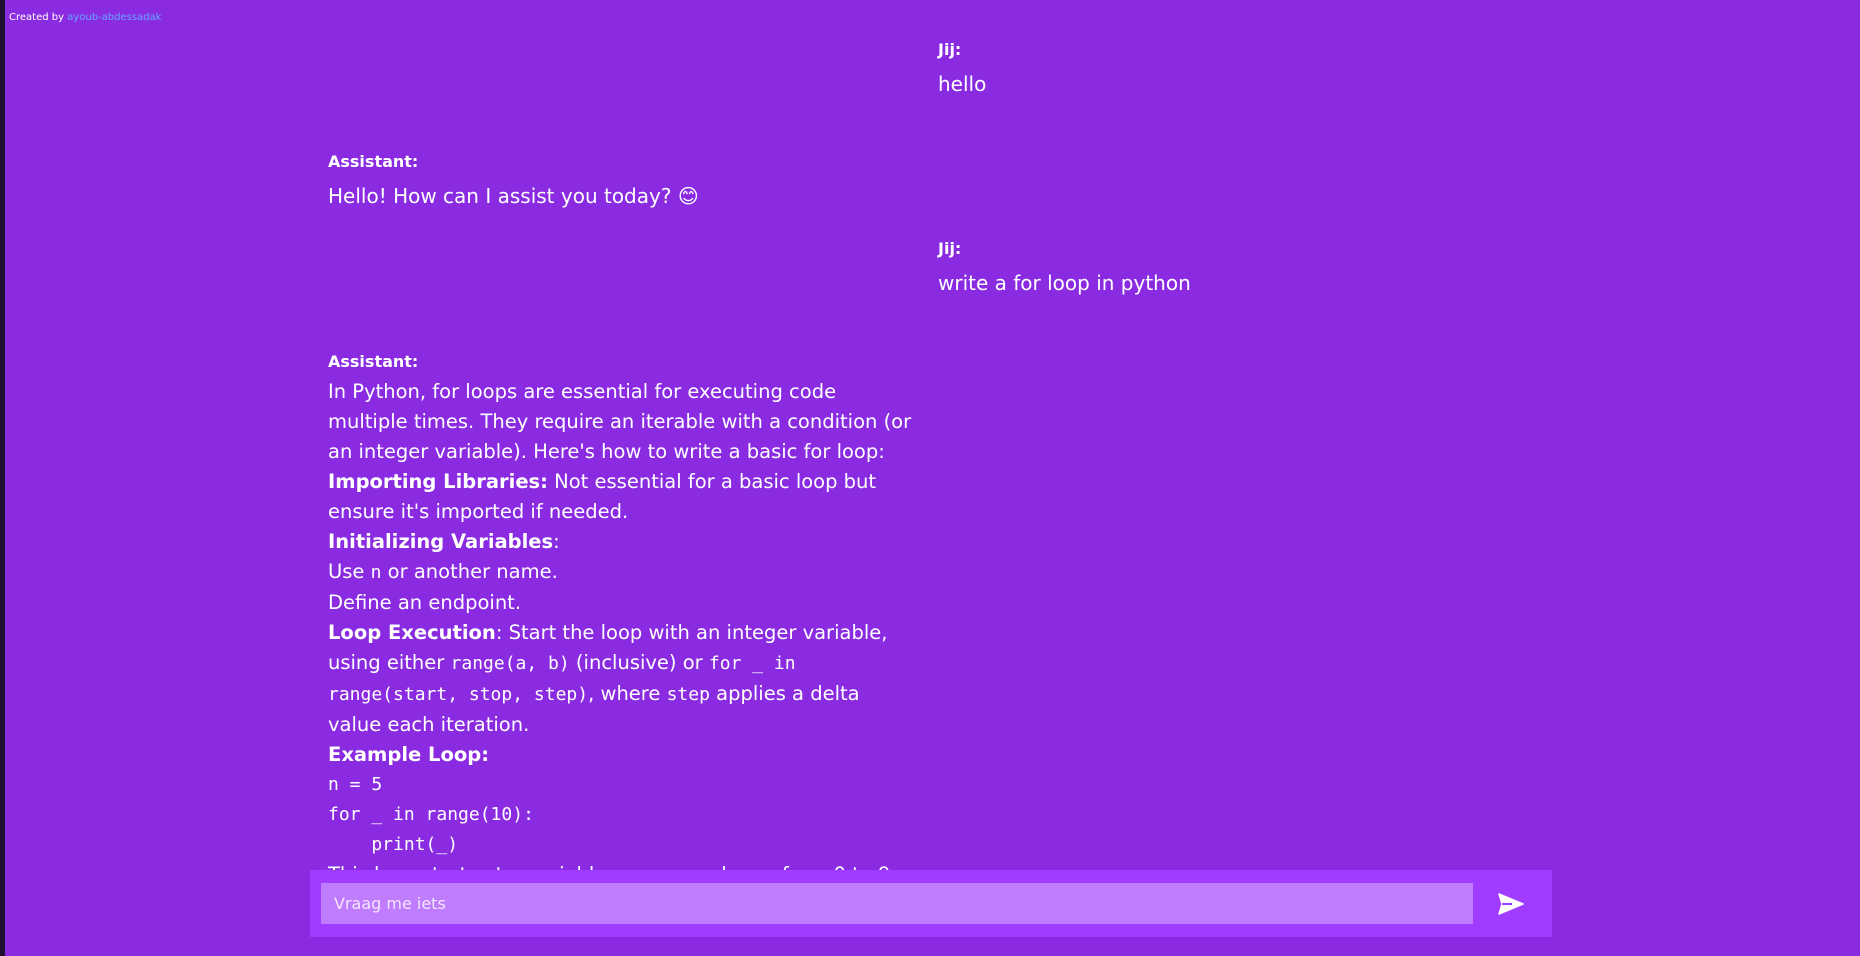 Image resolution: width=1860 pixels, height=956 pixels. Describe the element at coordinates (412, 632) in the screenshot. I see `exec-label: Loop Execution` at that location.